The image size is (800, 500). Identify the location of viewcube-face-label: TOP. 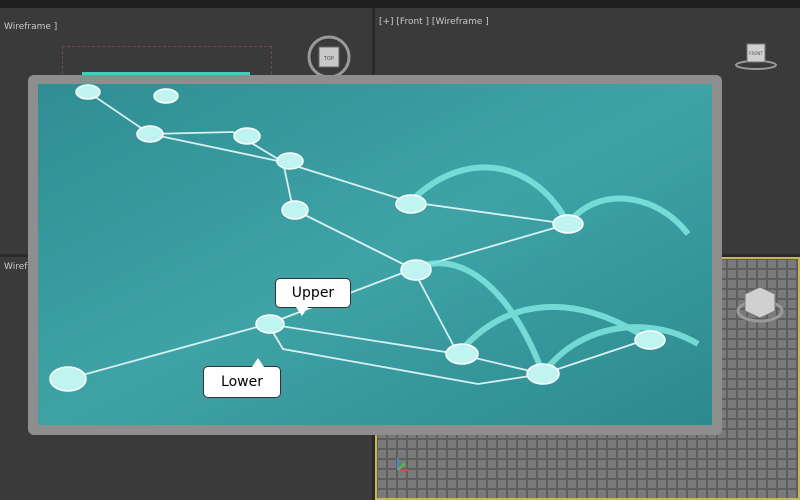
(328, 59).